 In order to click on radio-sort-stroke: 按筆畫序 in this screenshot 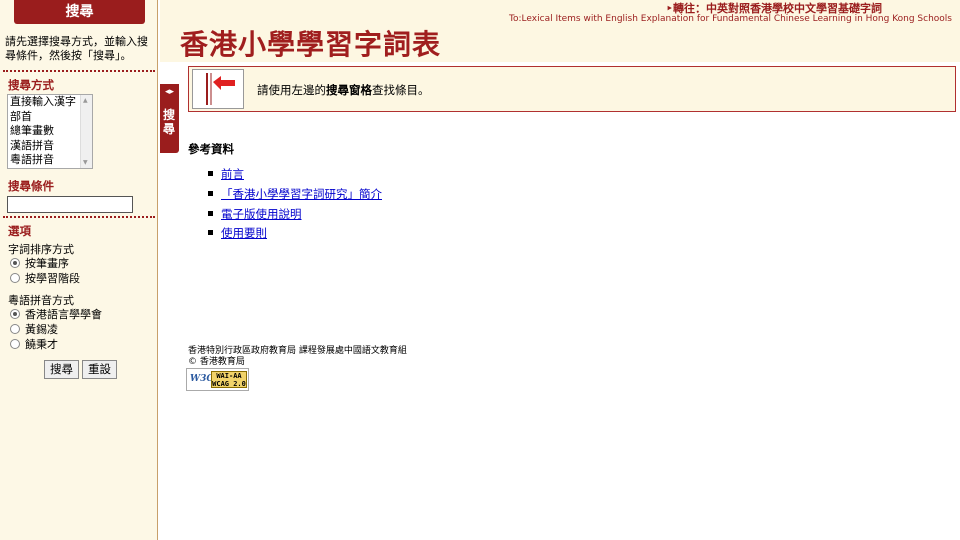, I will do `click(39, 263)`.